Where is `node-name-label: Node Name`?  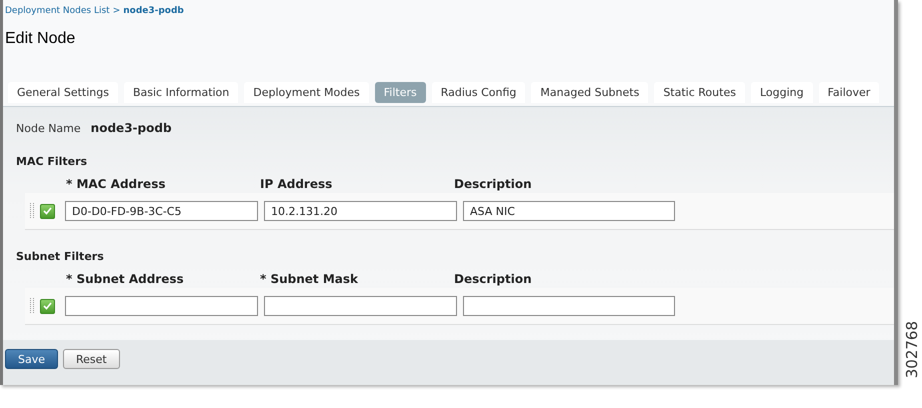
node-name-label: Node Name is located at coordinates (48, 128).